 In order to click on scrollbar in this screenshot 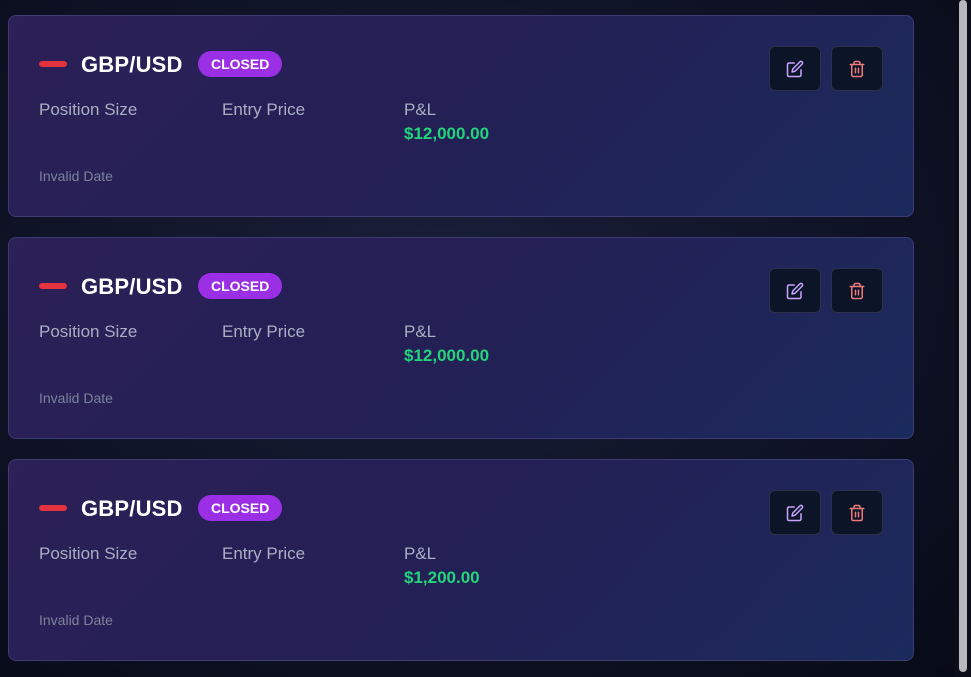, I will do `click(963, 338)`.